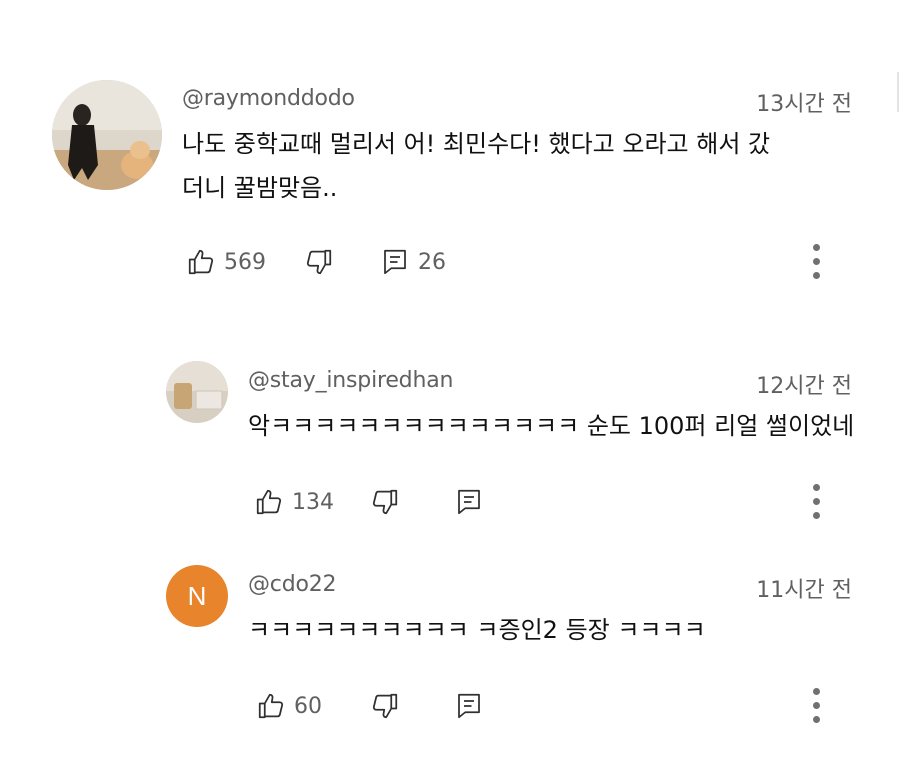 This screenshot has width=900, height=784. What do you see at coordinates (245, 262) in the screenshot?
I see `like-count: 569` at bounding box center [245, 262].